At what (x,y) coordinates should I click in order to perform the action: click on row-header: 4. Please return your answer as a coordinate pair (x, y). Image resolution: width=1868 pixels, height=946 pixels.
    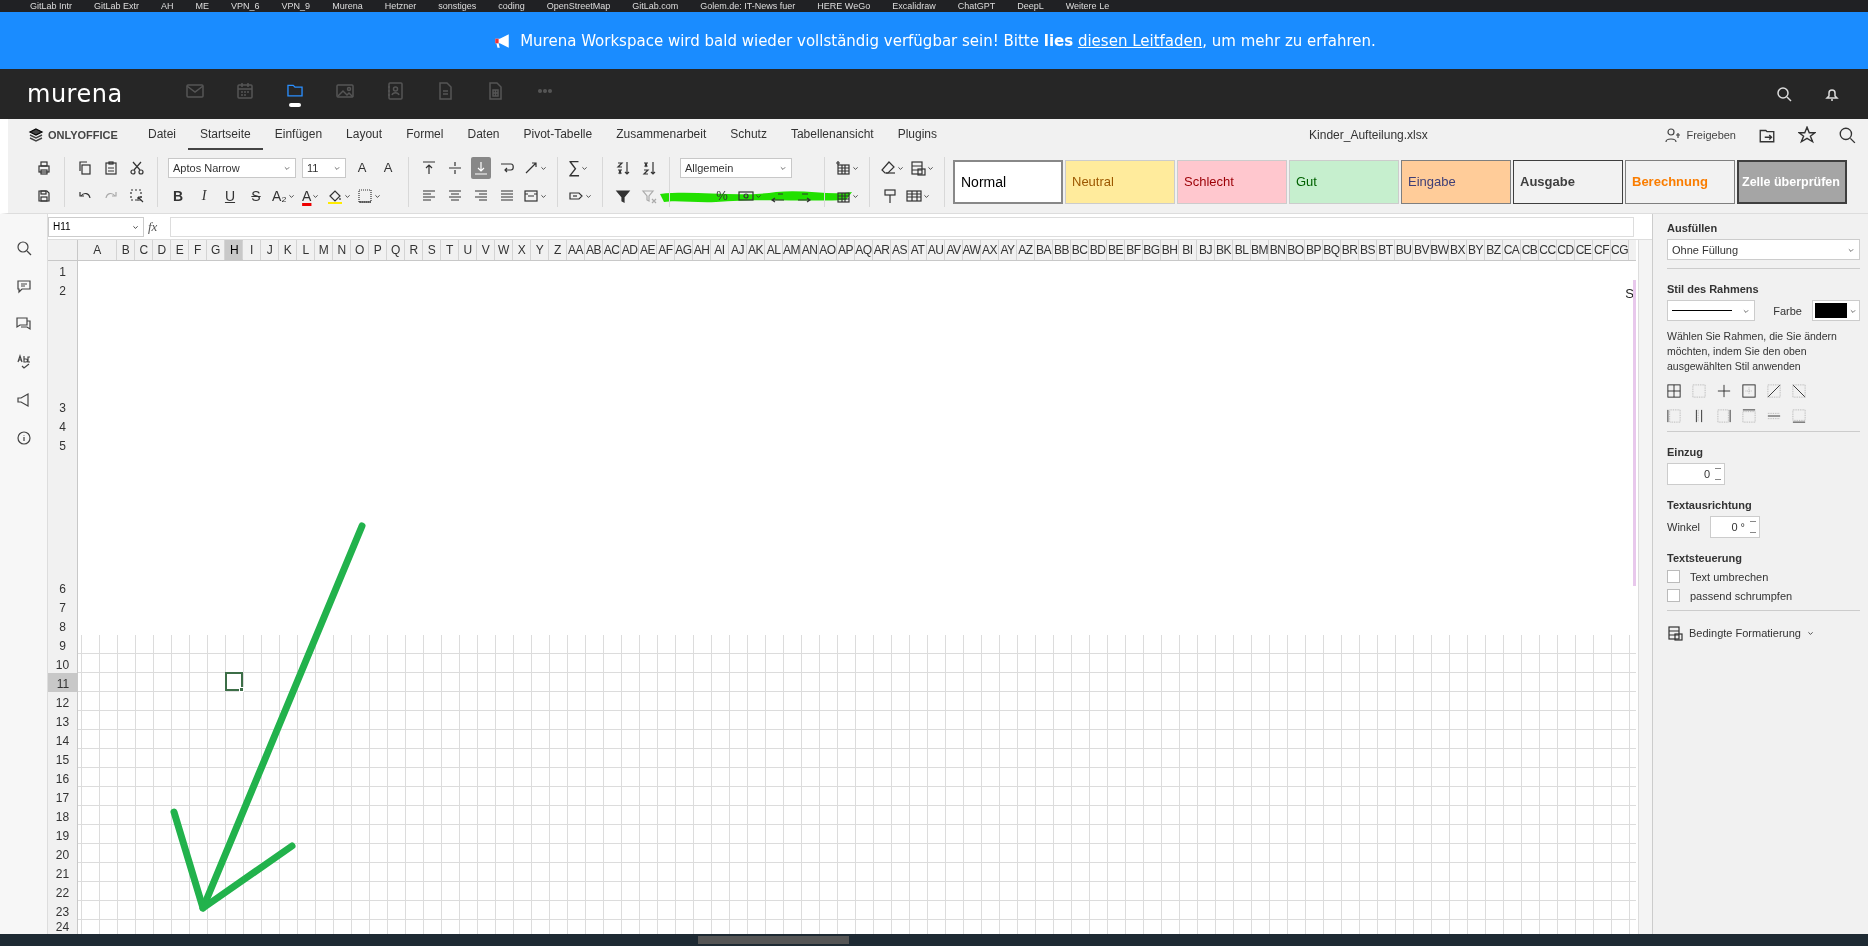
    Looking at the image, I should click on (63, 425).